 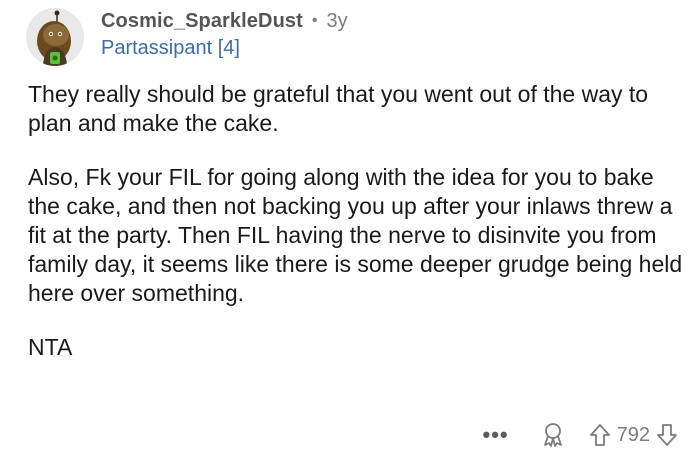 I want to click on comment-header: Cosmic_SparkleDust • 3y, so click(x=224, y=21).